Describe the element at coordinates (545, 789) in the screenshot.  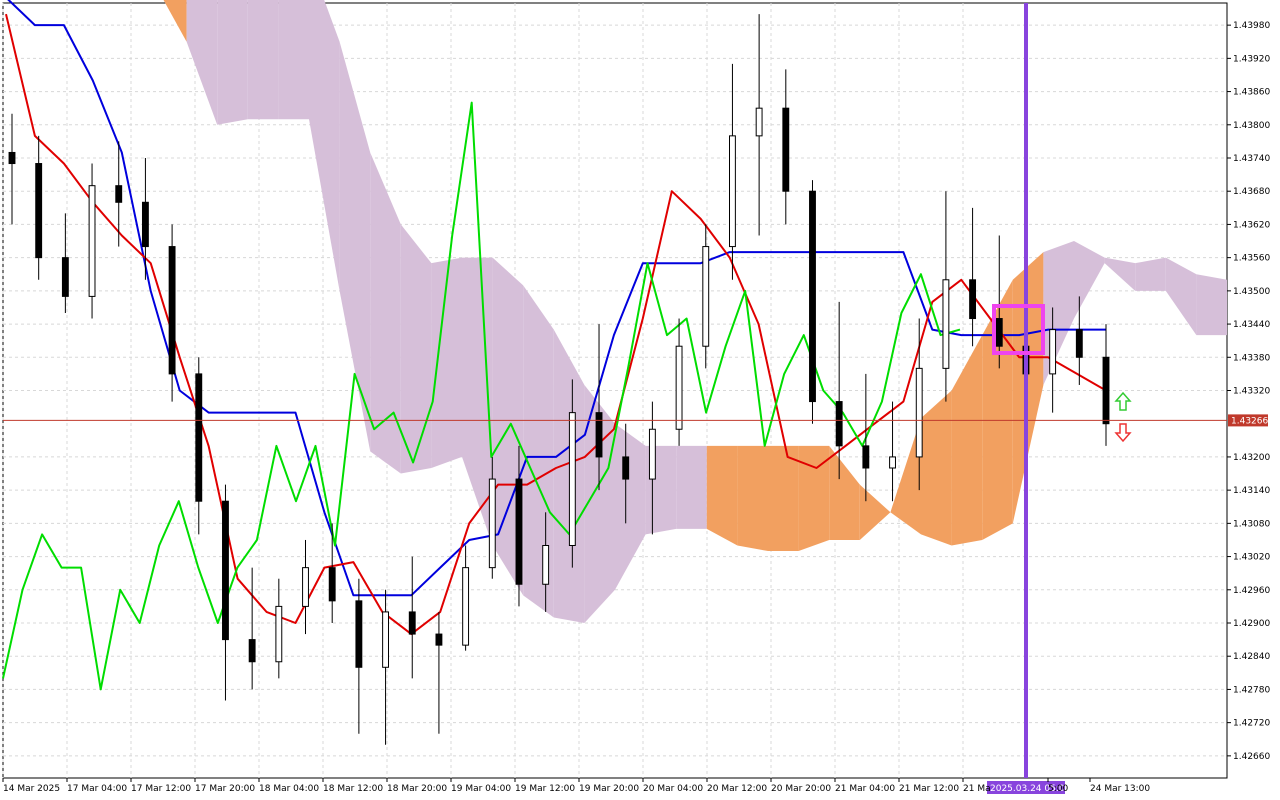
I see `x-tick-label: 19 Mar 12:00` at that location.